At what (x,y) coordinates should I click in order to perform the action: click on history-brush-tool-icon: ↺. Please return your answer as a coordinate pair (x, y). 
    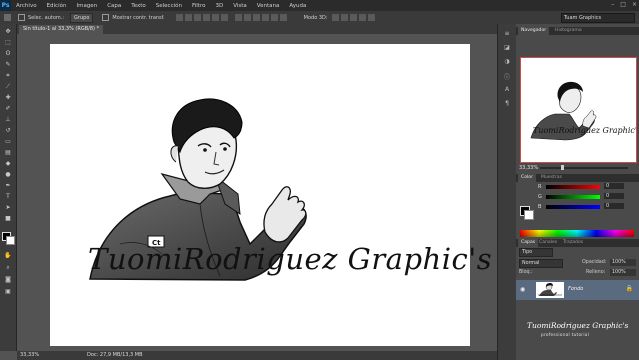
    Looking at the image, I should click on (8, 131).